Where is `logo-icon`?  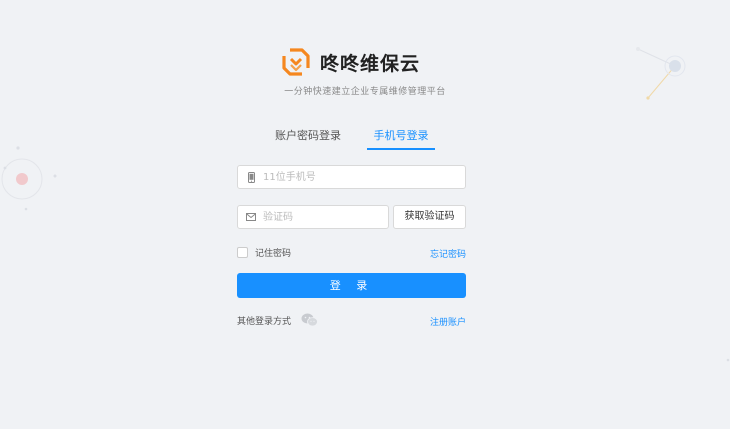 logo-icon is located at coordinates (296, 62).